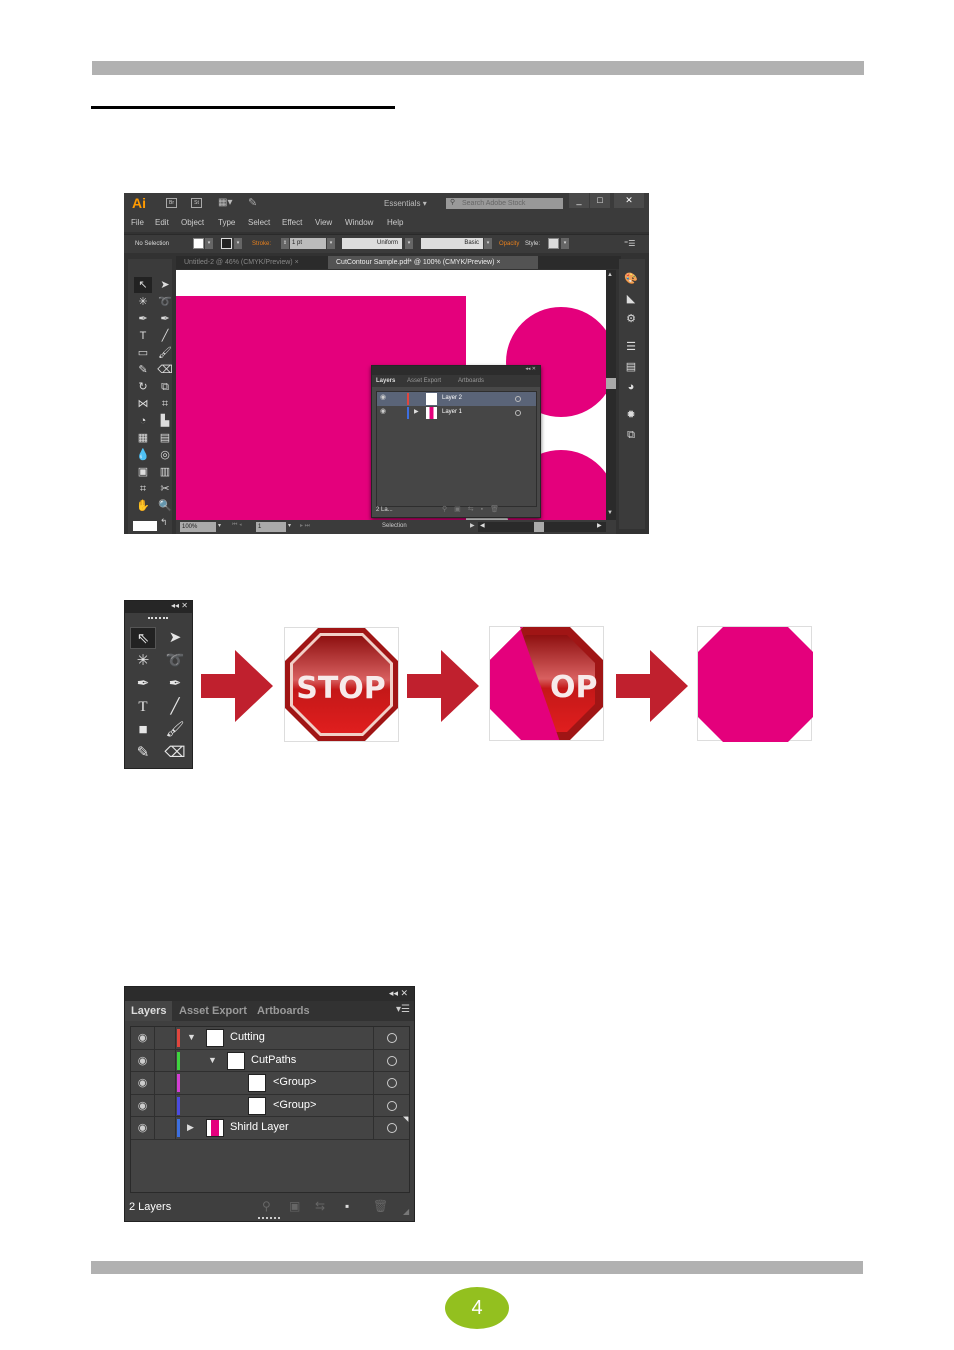 The width and height of the screenshot is (954, 1350). I want to click on shape-builder-tool-icon: ◔, so click(143, 421).